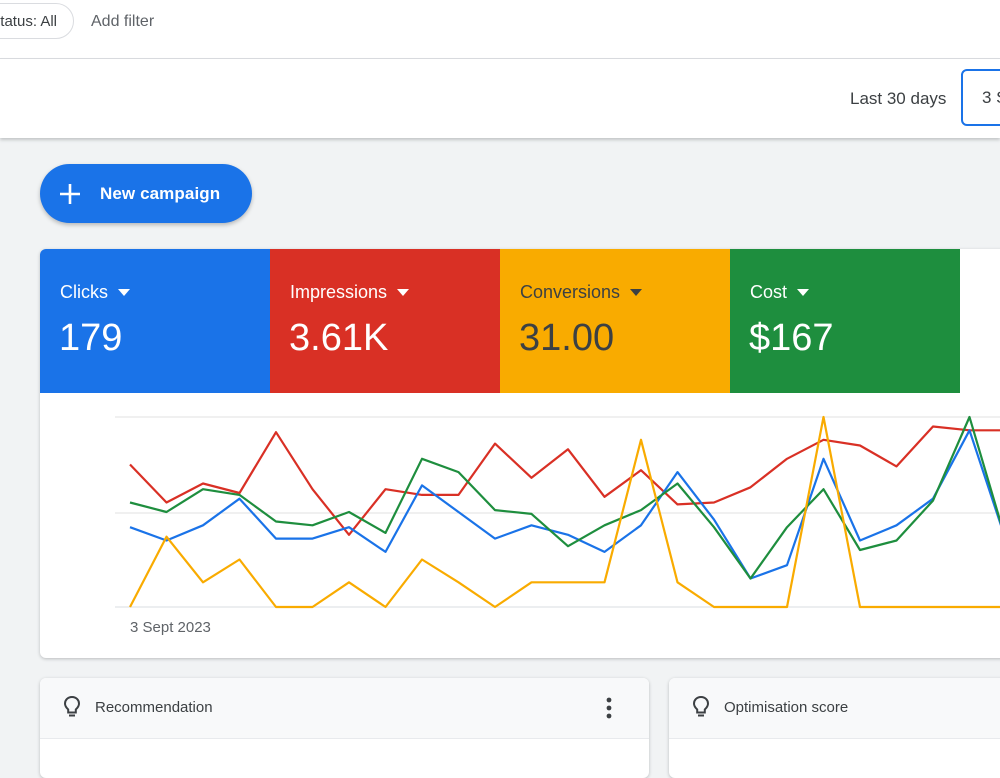 Image resolution: width=1000 pixels, height=778 pixels. What do you see at coordinates (122, 22) in the screenshot?
I see `add-filter-button: Add filter` at bounding box center [122, 22].